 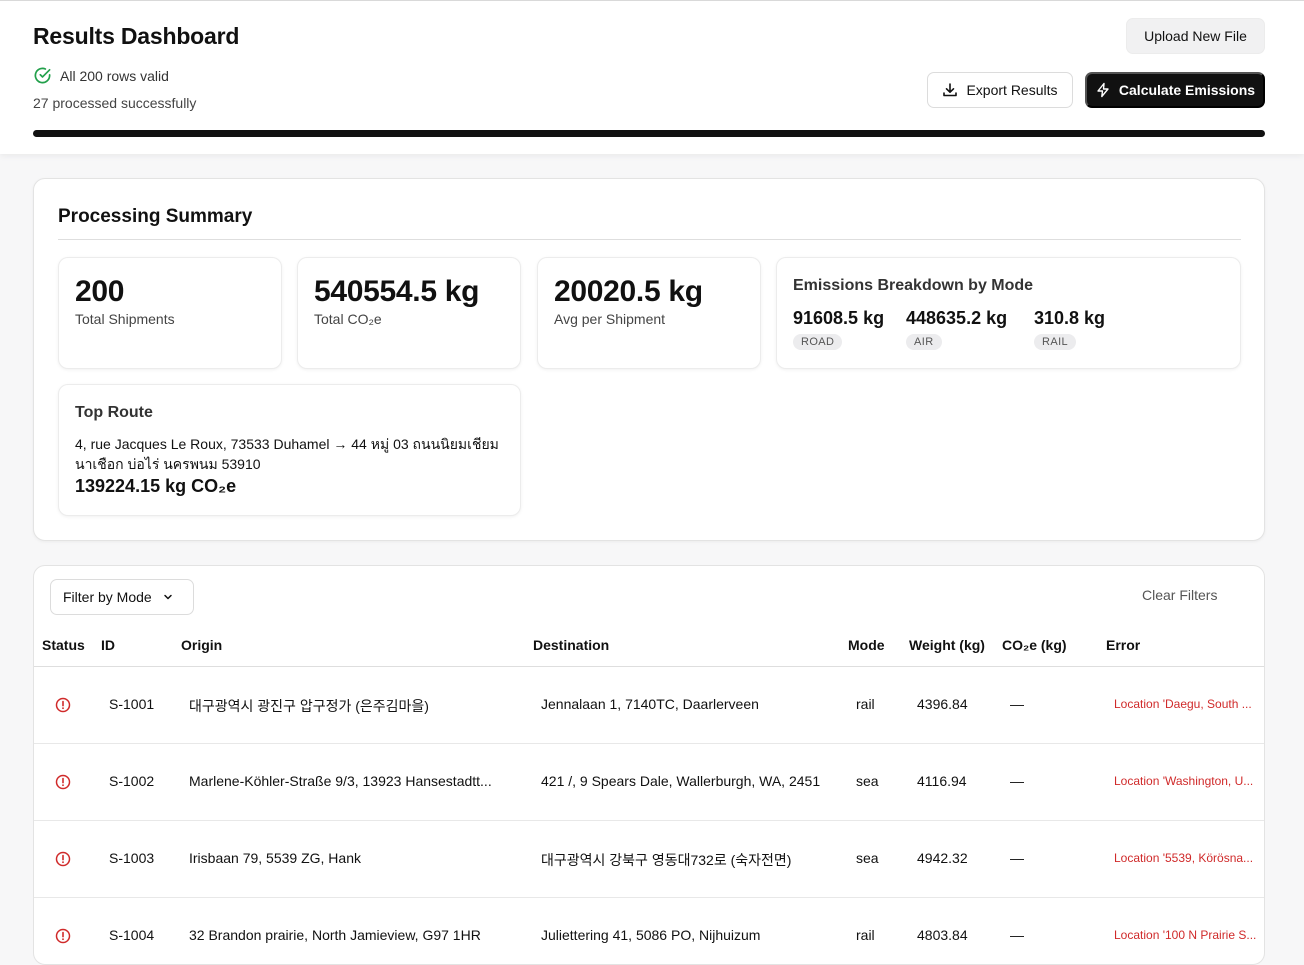 I want to click on export-results-button: Export Results, so click(x=1000, y=90).